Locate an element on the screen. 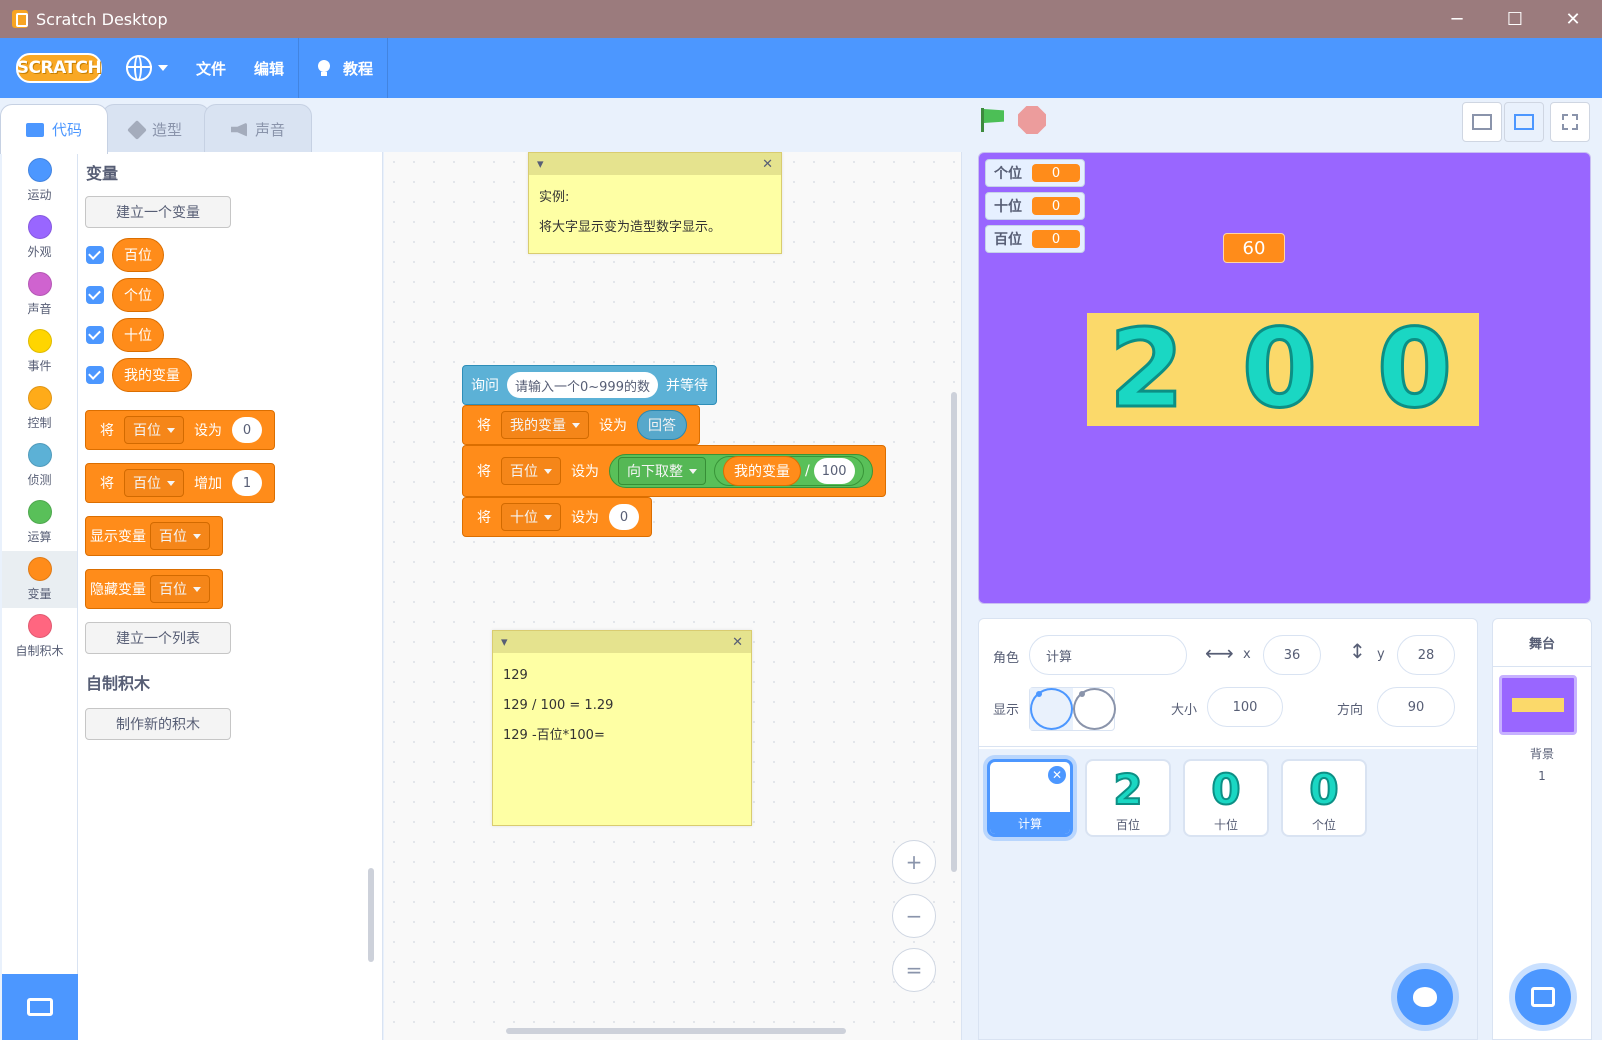  make-variable-button: 建立一个变量 is located at coordinates (158, 212).